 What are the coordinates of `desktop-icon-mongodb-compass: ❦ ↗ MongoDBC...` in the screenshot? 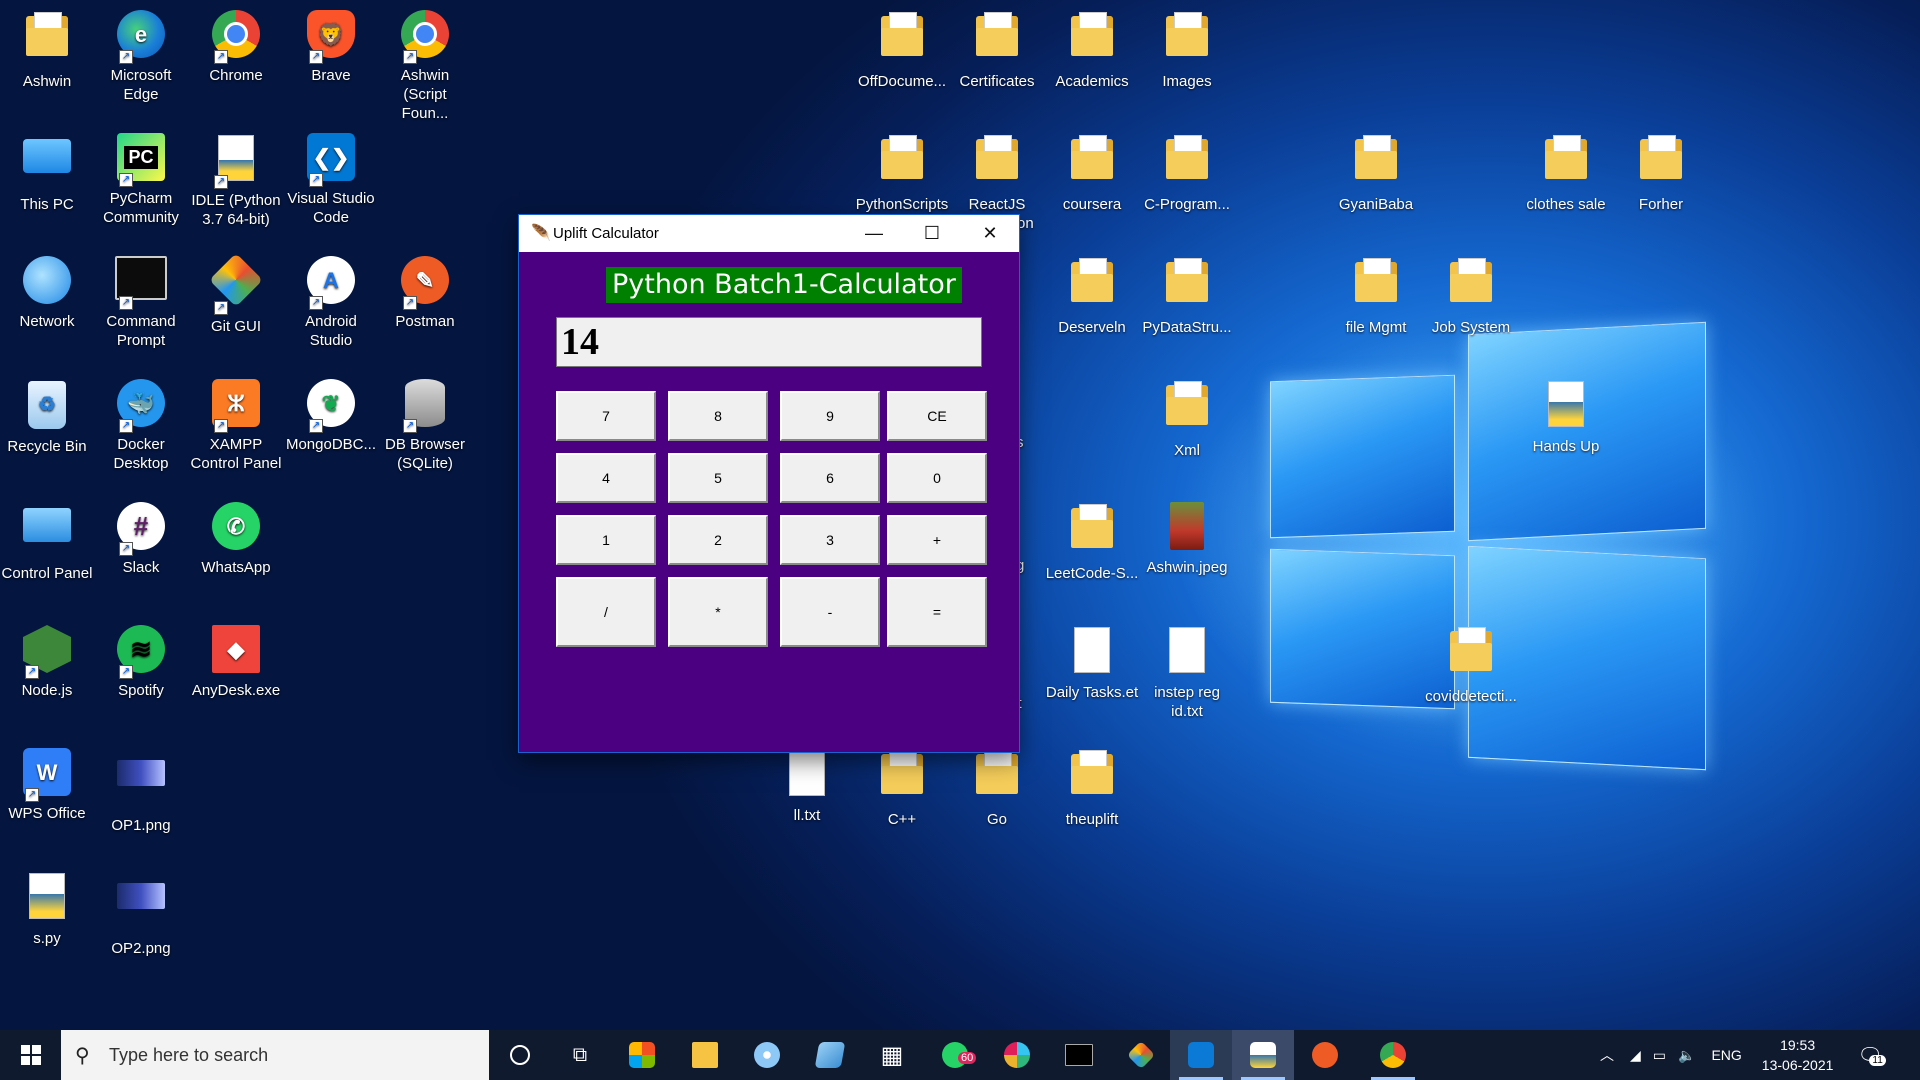 It's located at (331, 415).